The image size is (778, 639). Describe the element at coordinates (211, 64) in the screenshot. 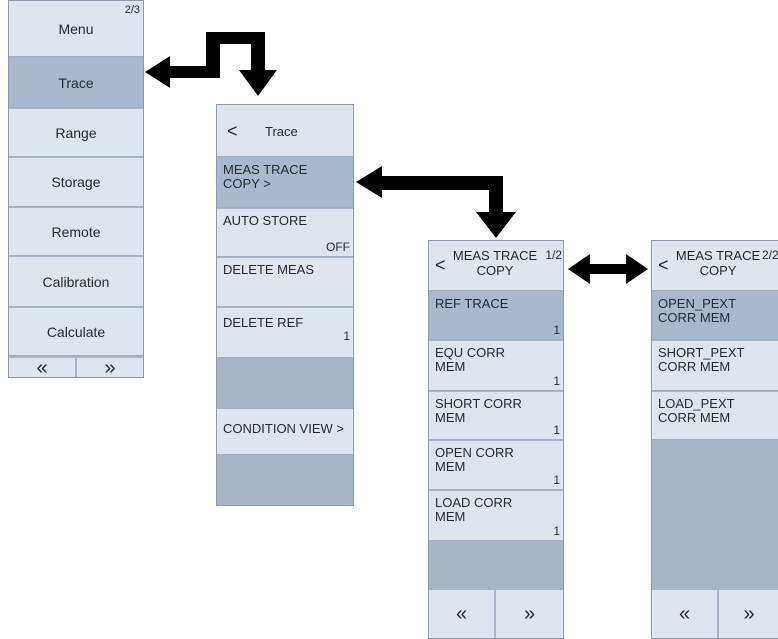

I see `arrow-left-icon` at that location.